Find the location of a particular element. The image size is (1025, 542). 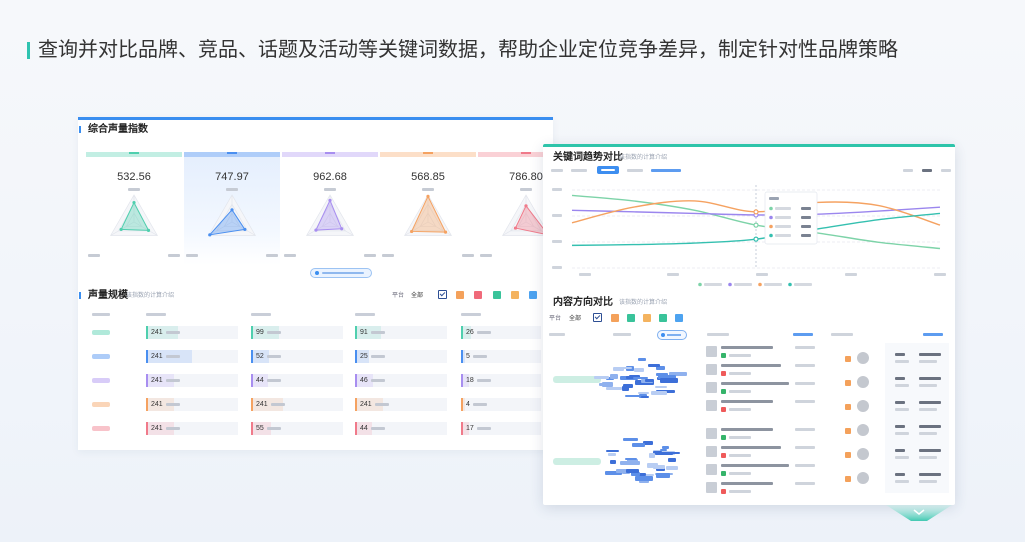

cell-value: 241 is located at coordinates (262, 404).